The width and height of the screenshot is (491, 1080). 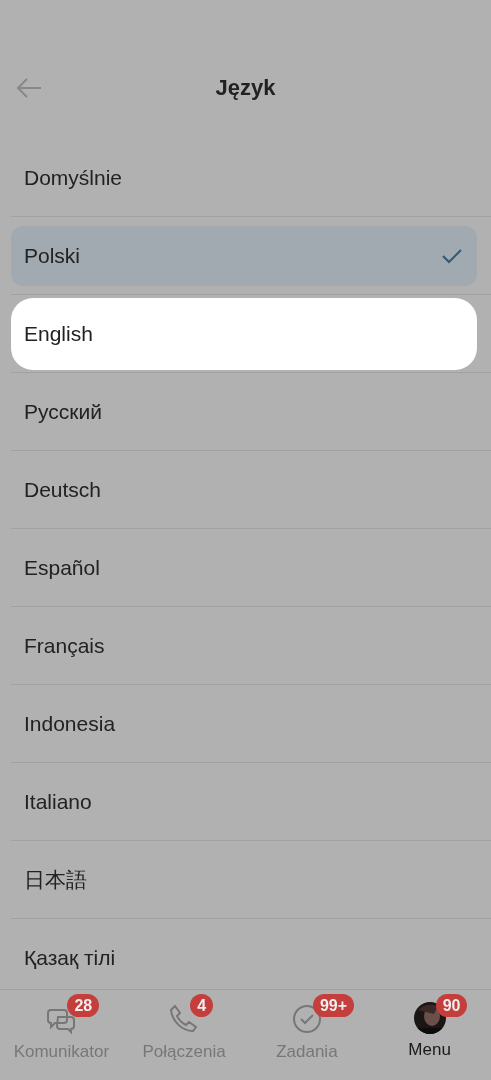 I want to click on language-option: Français, so click(x=244, y=645).